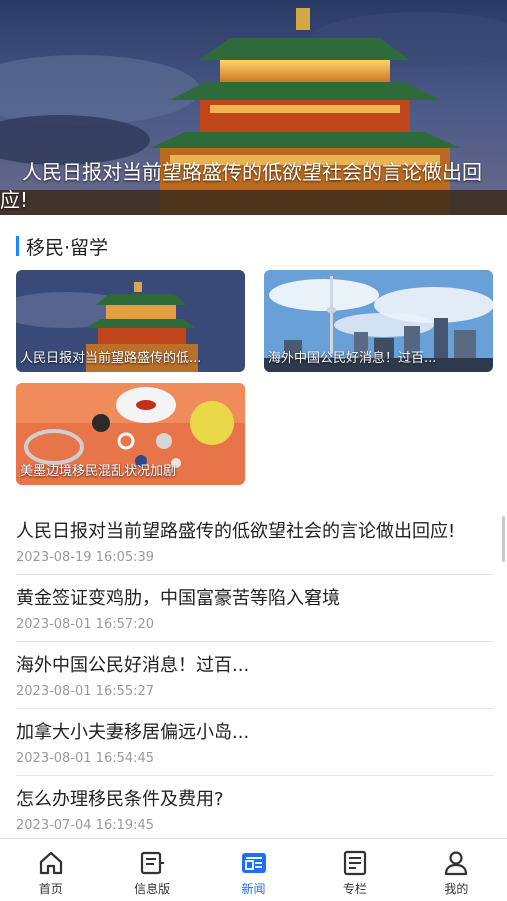 This screenshot has width=507, height=901. I want to click on nav-label: 我的, so click(456, 889).